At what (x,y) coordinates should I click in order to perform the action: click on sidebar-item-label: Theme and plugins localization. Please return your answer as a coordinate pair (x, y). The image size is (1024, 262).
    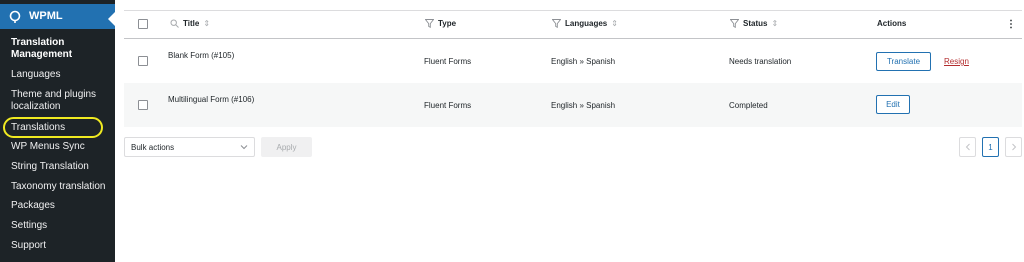
    Looking at the image, I should click on (54, 100).